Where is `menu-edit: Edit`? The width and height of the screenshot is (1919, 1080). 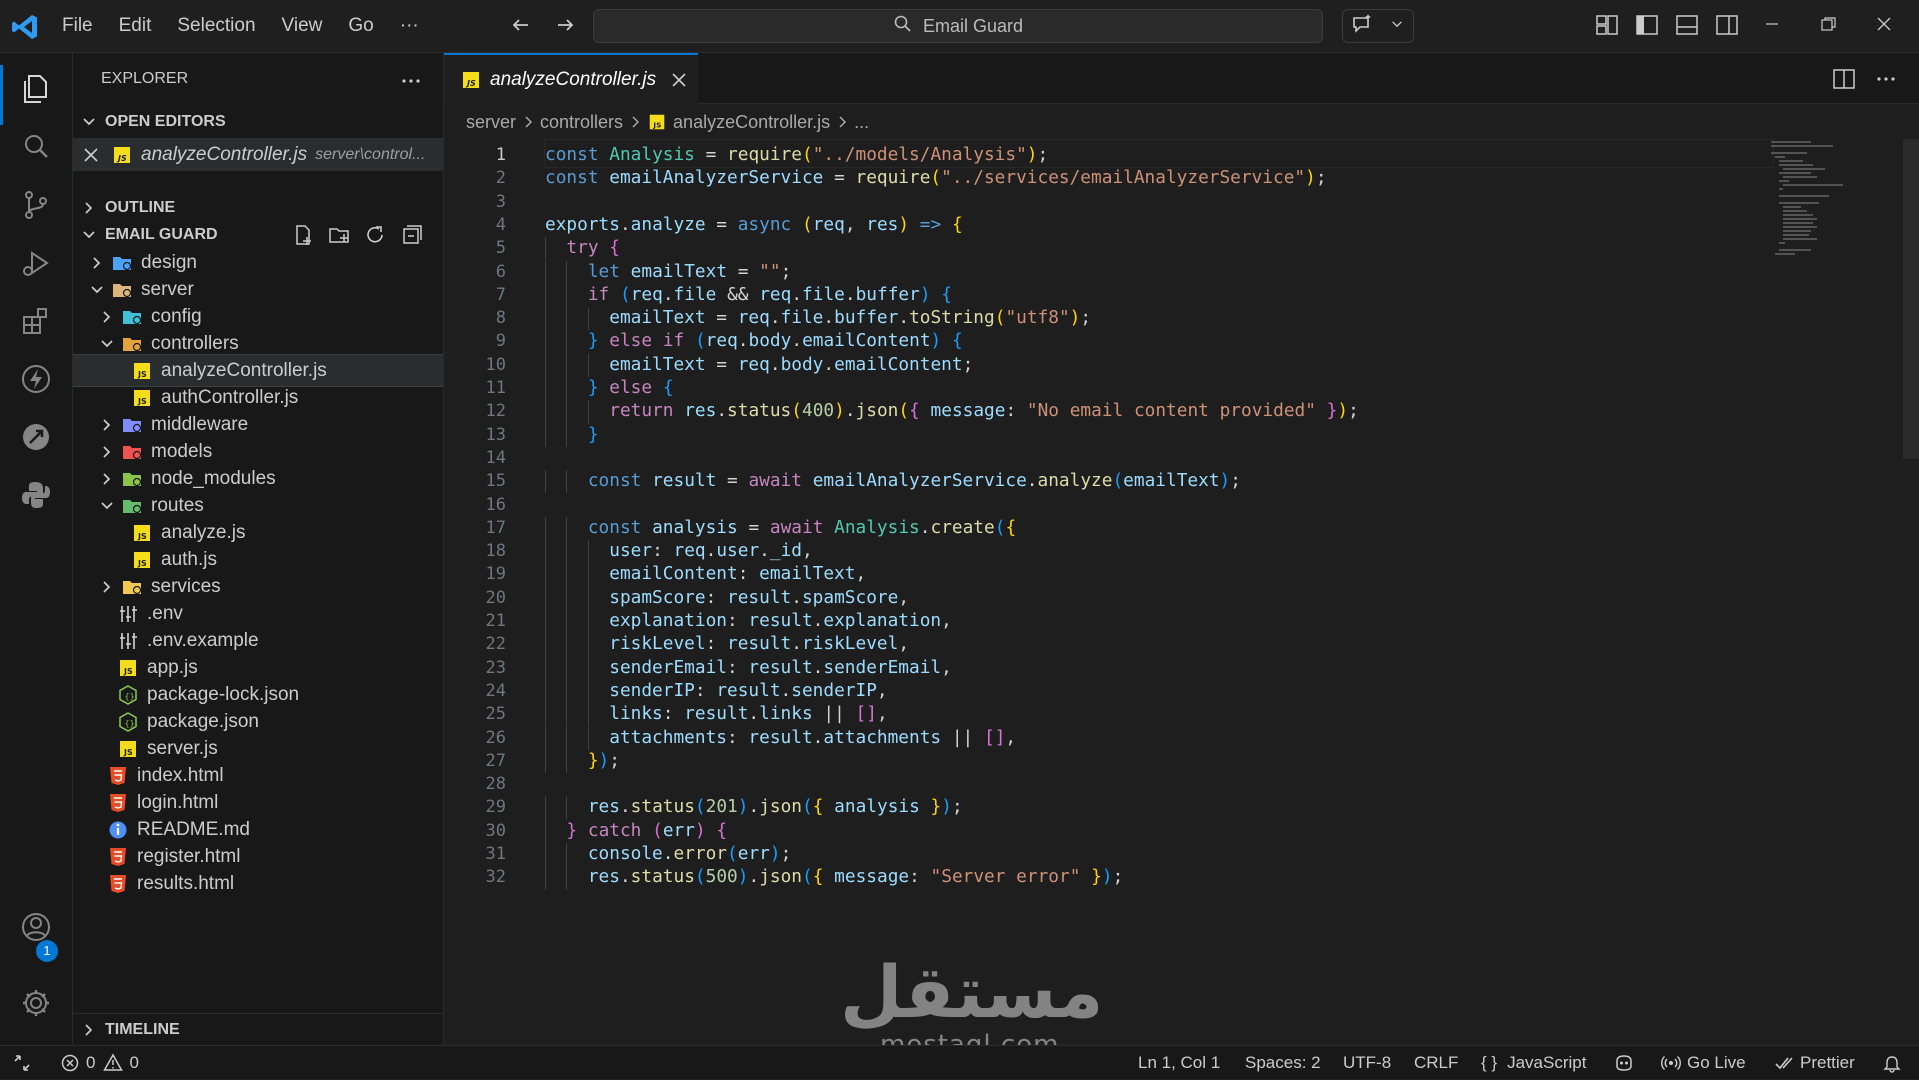
menu-edit: Edit is located at coordinates (135, 26).